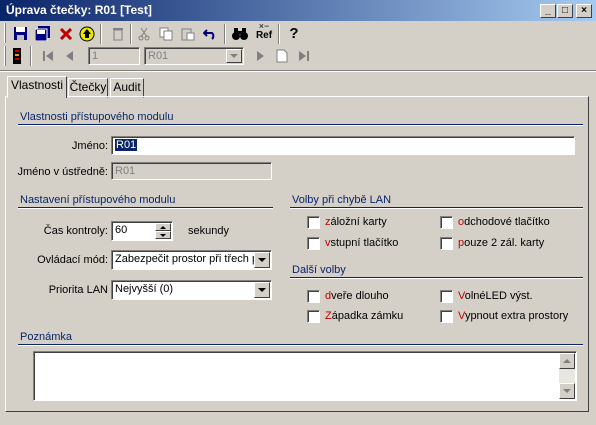 The image size is (596, 425). Describe the element at coordinates (70, 55) in the screenshot. I see `prev-icon` at that location.